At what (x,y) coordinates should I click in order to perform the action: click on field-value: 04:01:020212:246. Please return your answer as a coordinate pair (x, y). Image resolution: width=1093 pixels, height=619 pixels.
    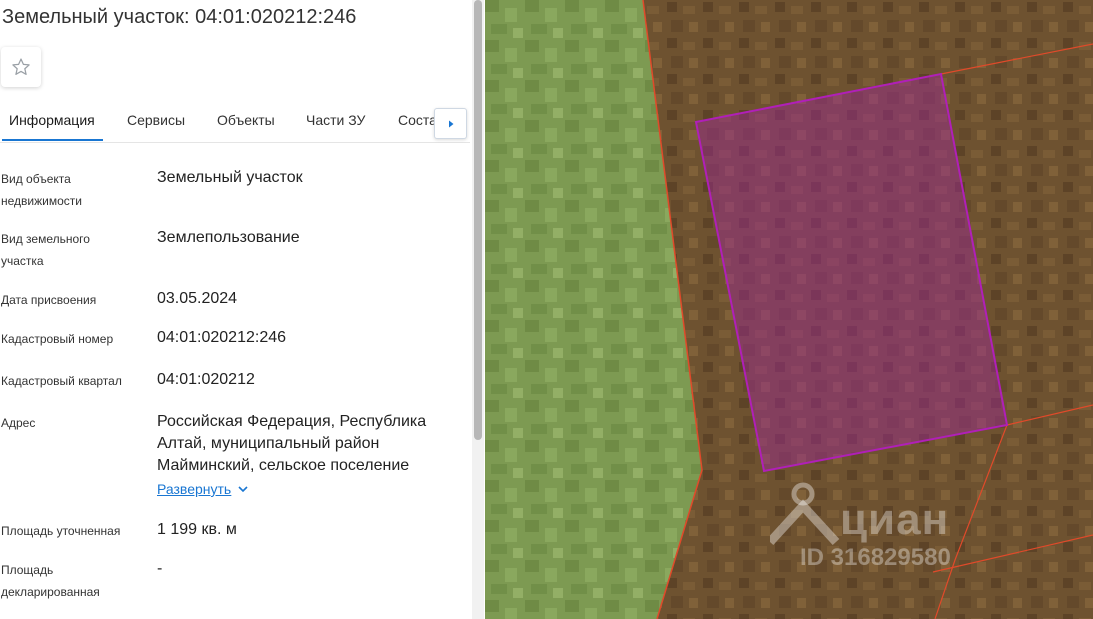
    Looking at the image, I should click on (222, 337).